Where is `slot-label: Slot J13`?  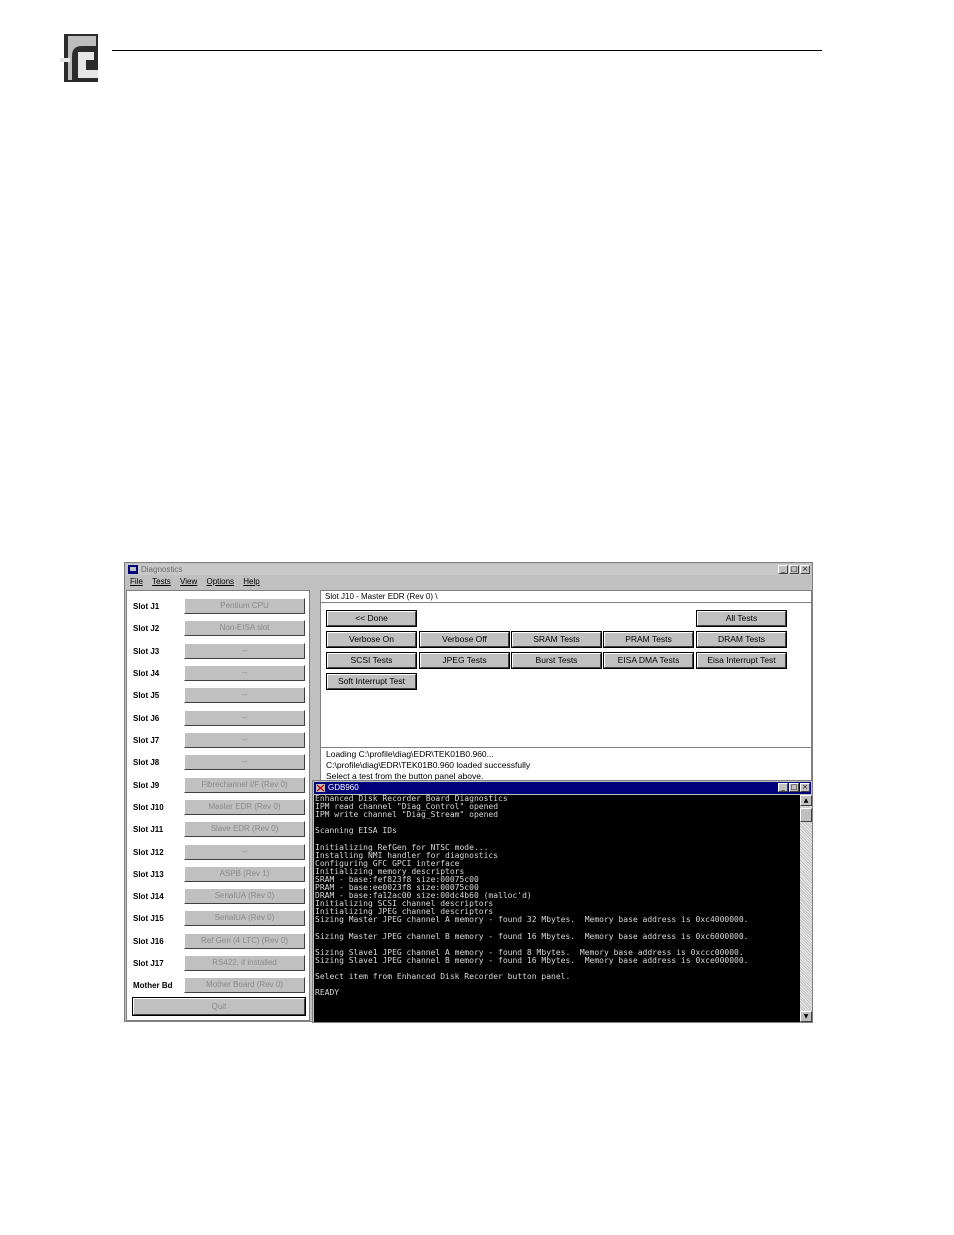
slot-label: Slot J13 is located at coordinates (148, 874).